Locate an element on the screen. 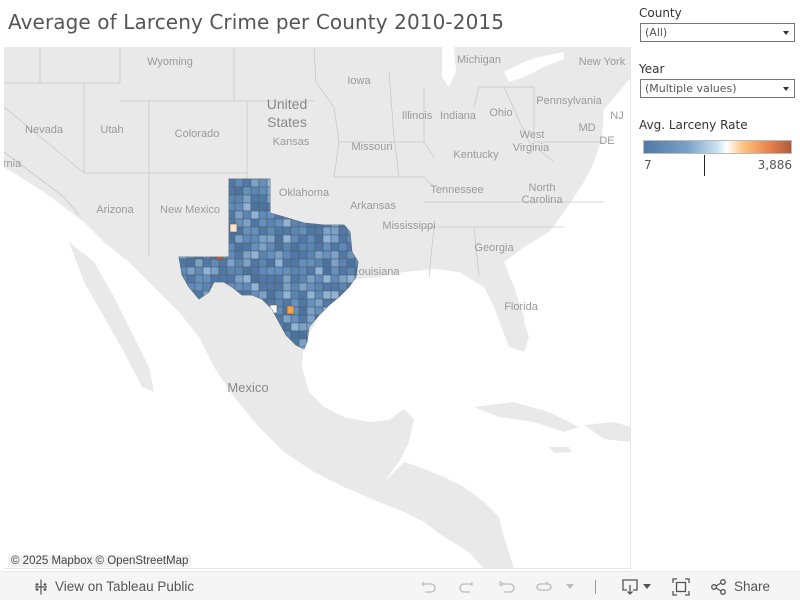 This screenshot has height=601, width=800. share-button: Share is located at coordinates (740, 586).